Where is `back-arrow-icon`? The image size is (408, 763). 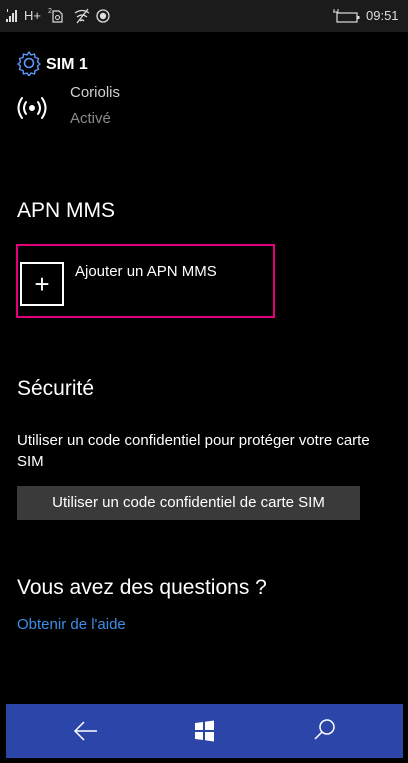
back-arrow-icon is located at coordinates (85, 731).